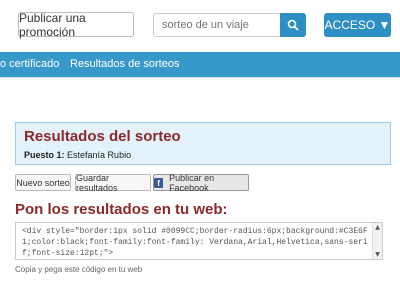 This screenshot has width=400, height=305. I want to click on results-title: Resultados del sorteo, so click(102, 136).